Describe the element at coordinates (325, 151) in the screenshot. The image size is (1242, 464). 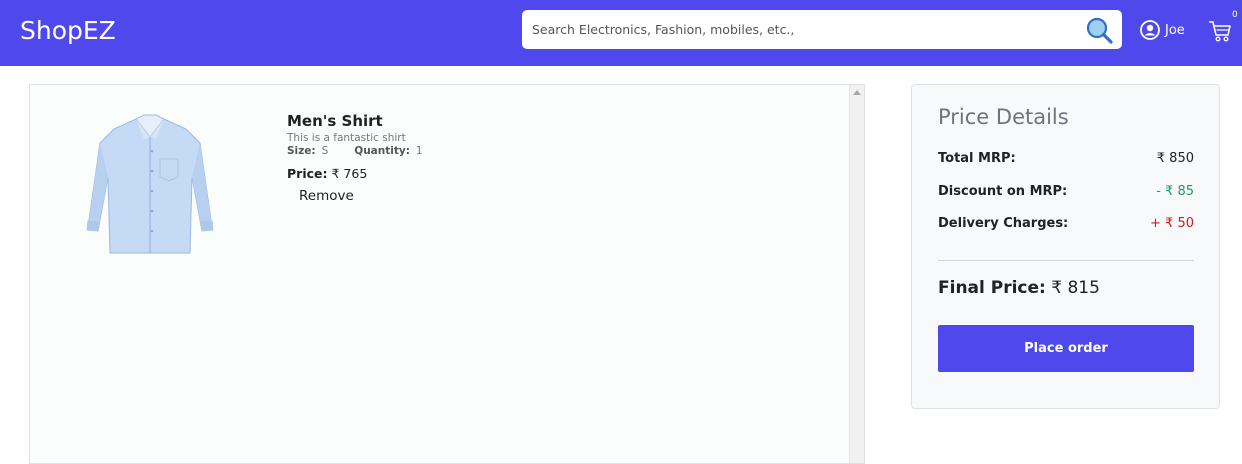
I see `size-value: S` at that location.